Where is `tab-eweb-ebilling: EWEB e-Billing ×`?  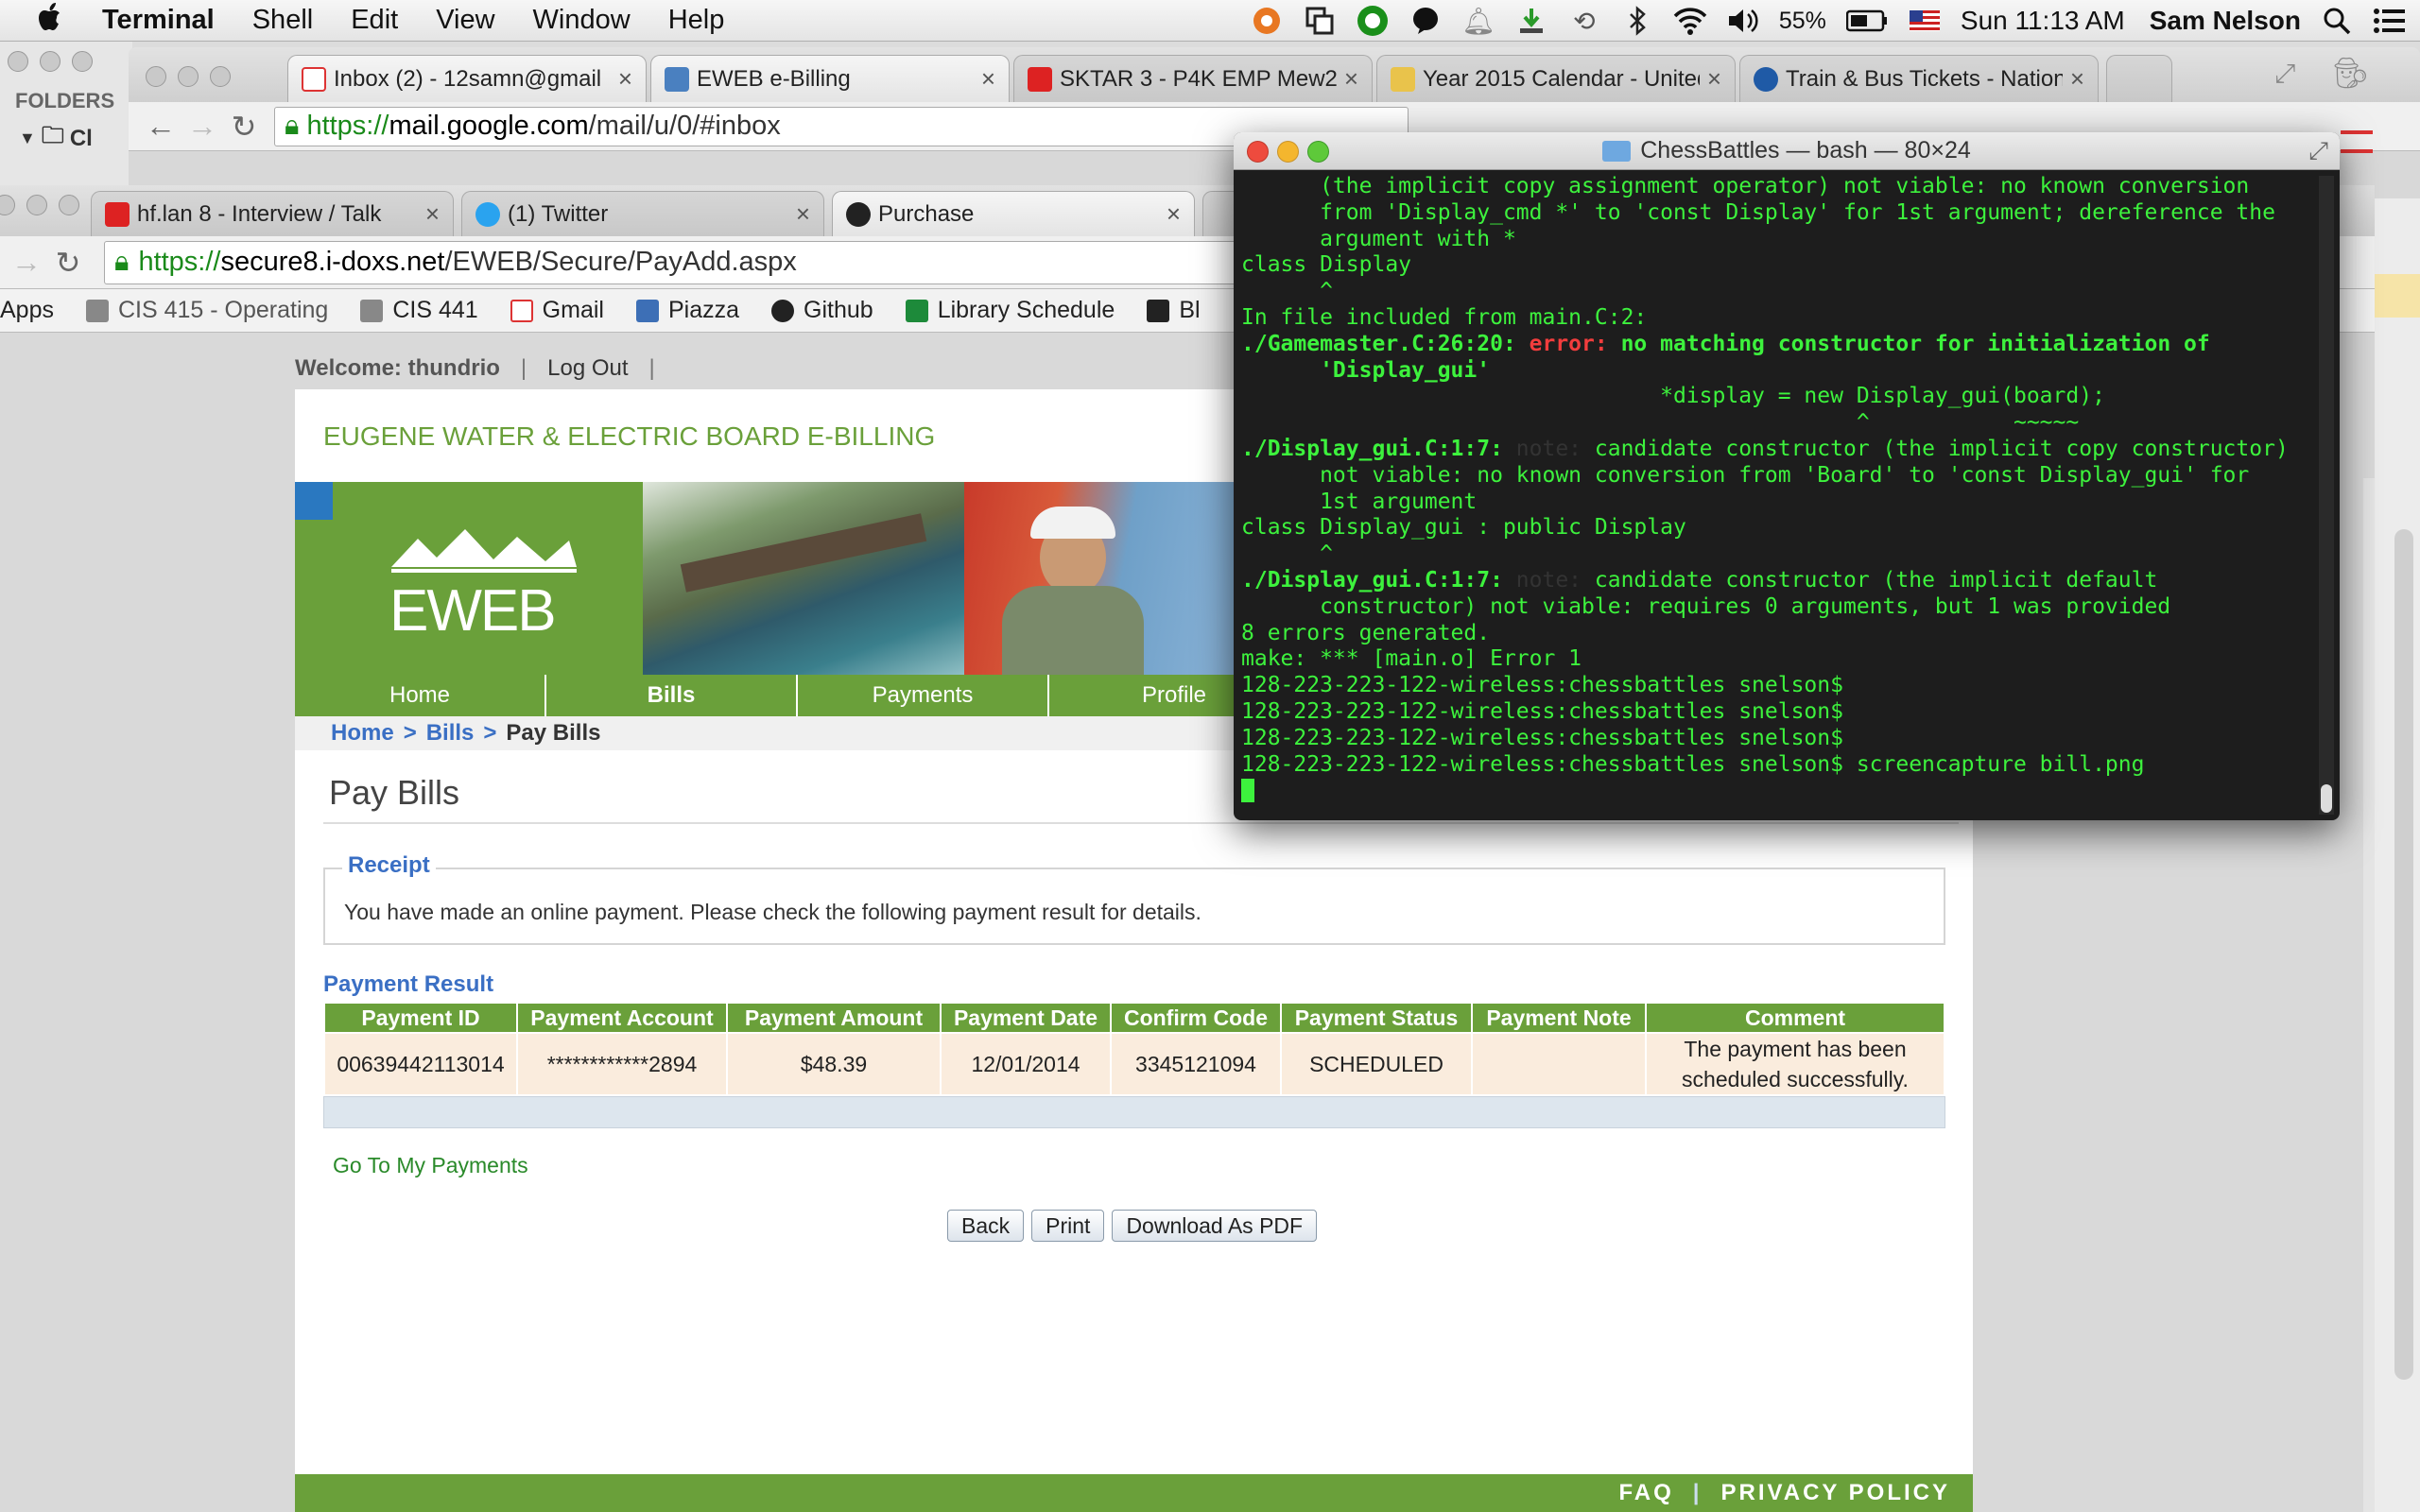
tab-eweb-ebilling: EWEB e-Billing × is located at coordinates (830, 78).